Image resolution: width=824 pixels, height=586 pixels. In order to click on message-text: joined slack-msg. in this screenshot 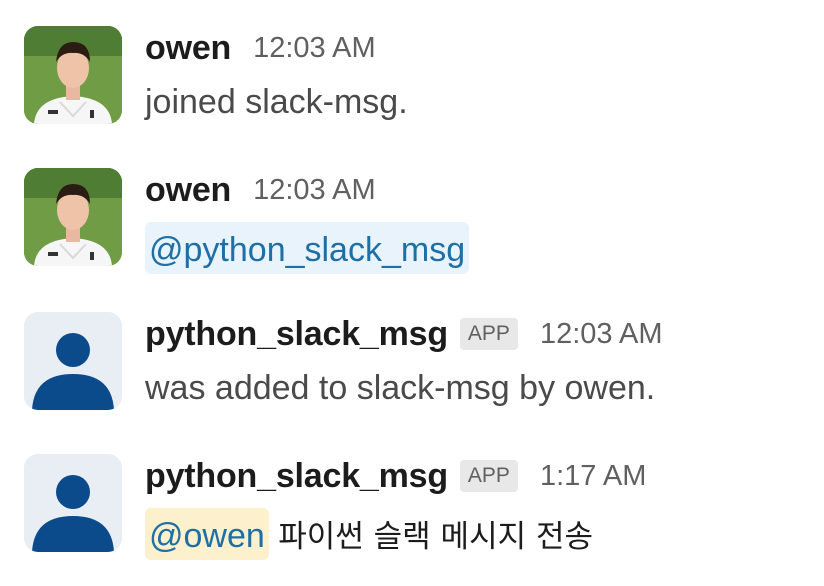, I will do `click(474, 102)`.